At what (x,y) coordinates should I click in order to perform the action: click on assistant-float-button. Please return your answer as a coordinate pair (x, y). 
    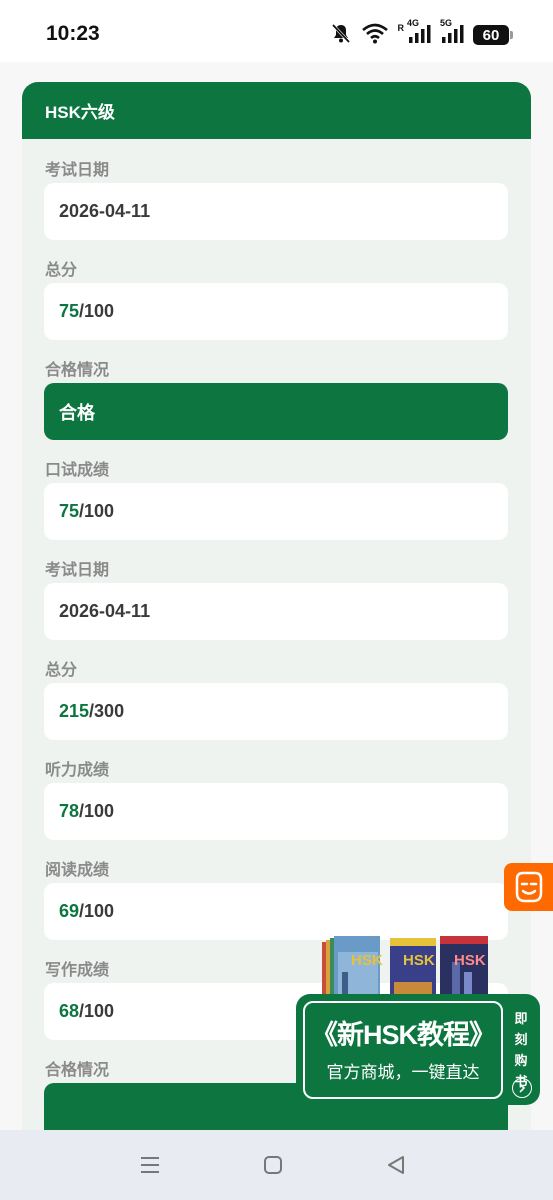
    Looking at the image, I should click on (528, 887).